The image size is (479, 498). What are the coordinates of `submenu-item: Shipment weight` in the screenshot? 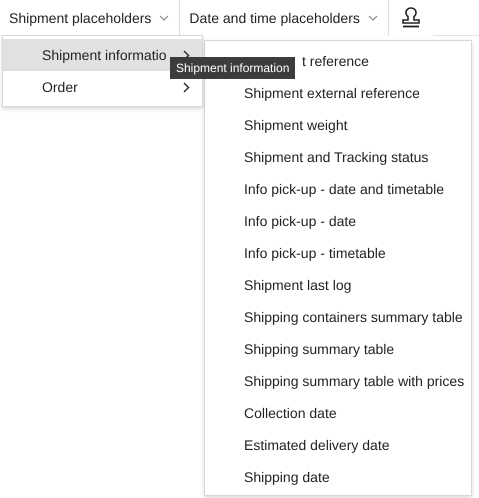 It's located at (338, 125).